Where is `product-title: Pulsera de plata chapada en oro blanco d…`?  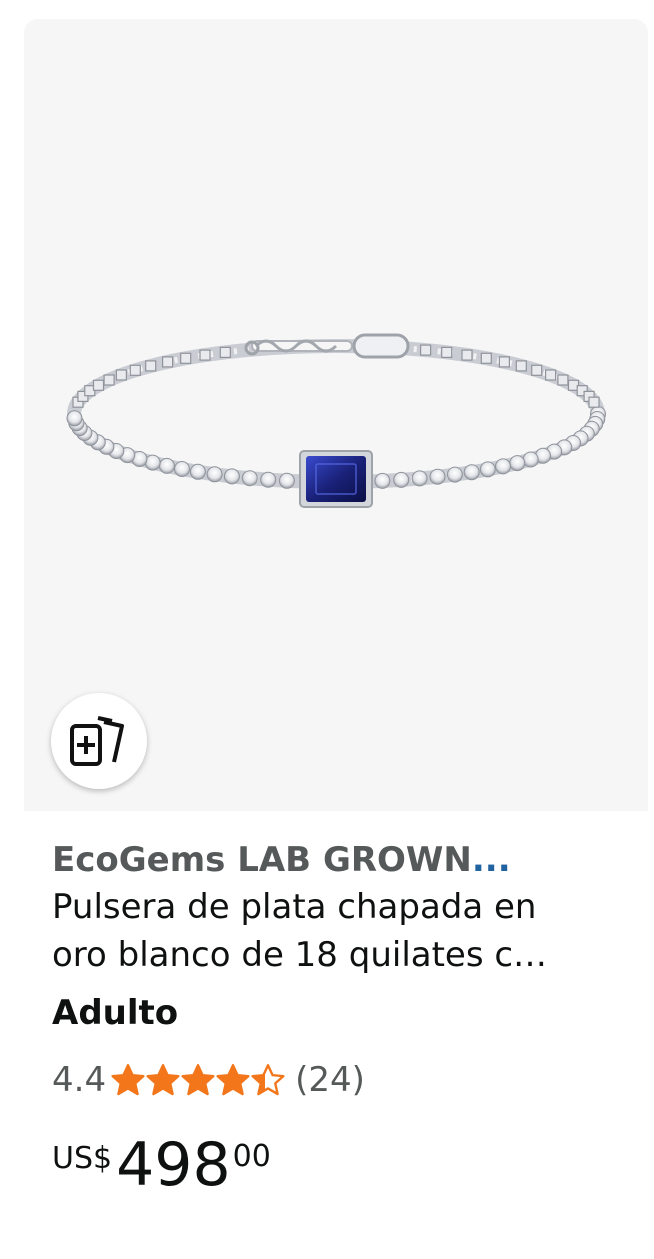
product-title: Pulsera de plata chapada en oro blanco d… is located at coordinates (337, 931).